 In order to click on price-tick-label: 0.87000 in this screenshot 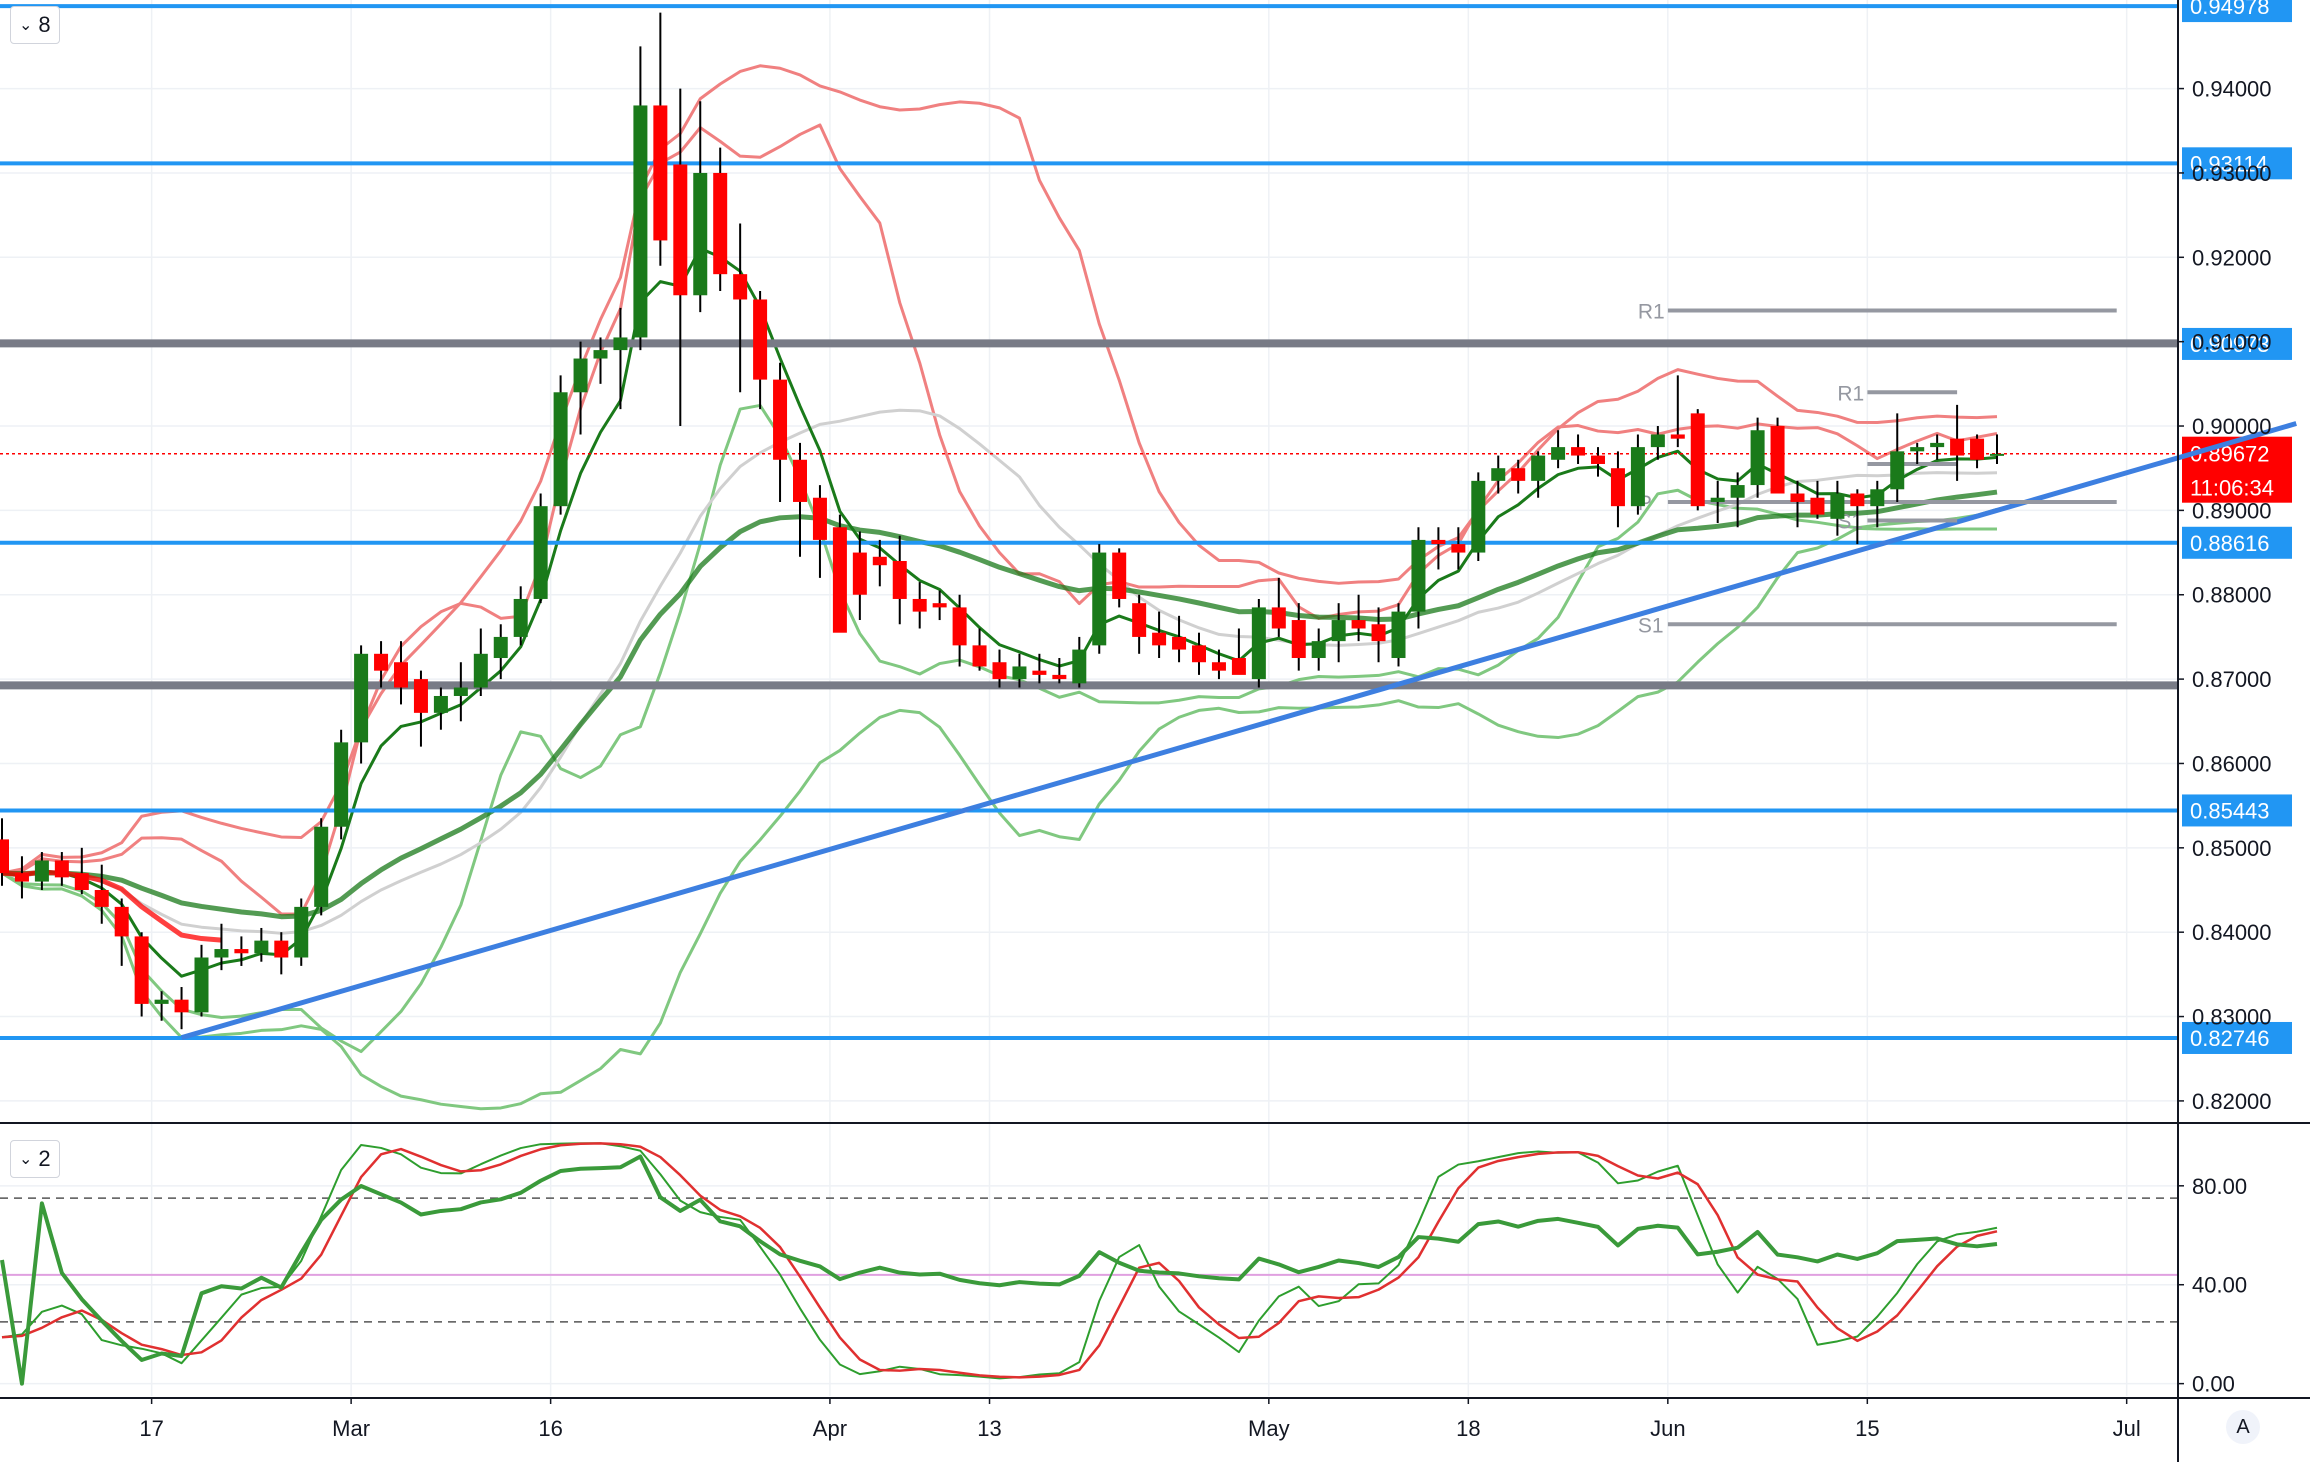, I will do `click(2232, 679)`.